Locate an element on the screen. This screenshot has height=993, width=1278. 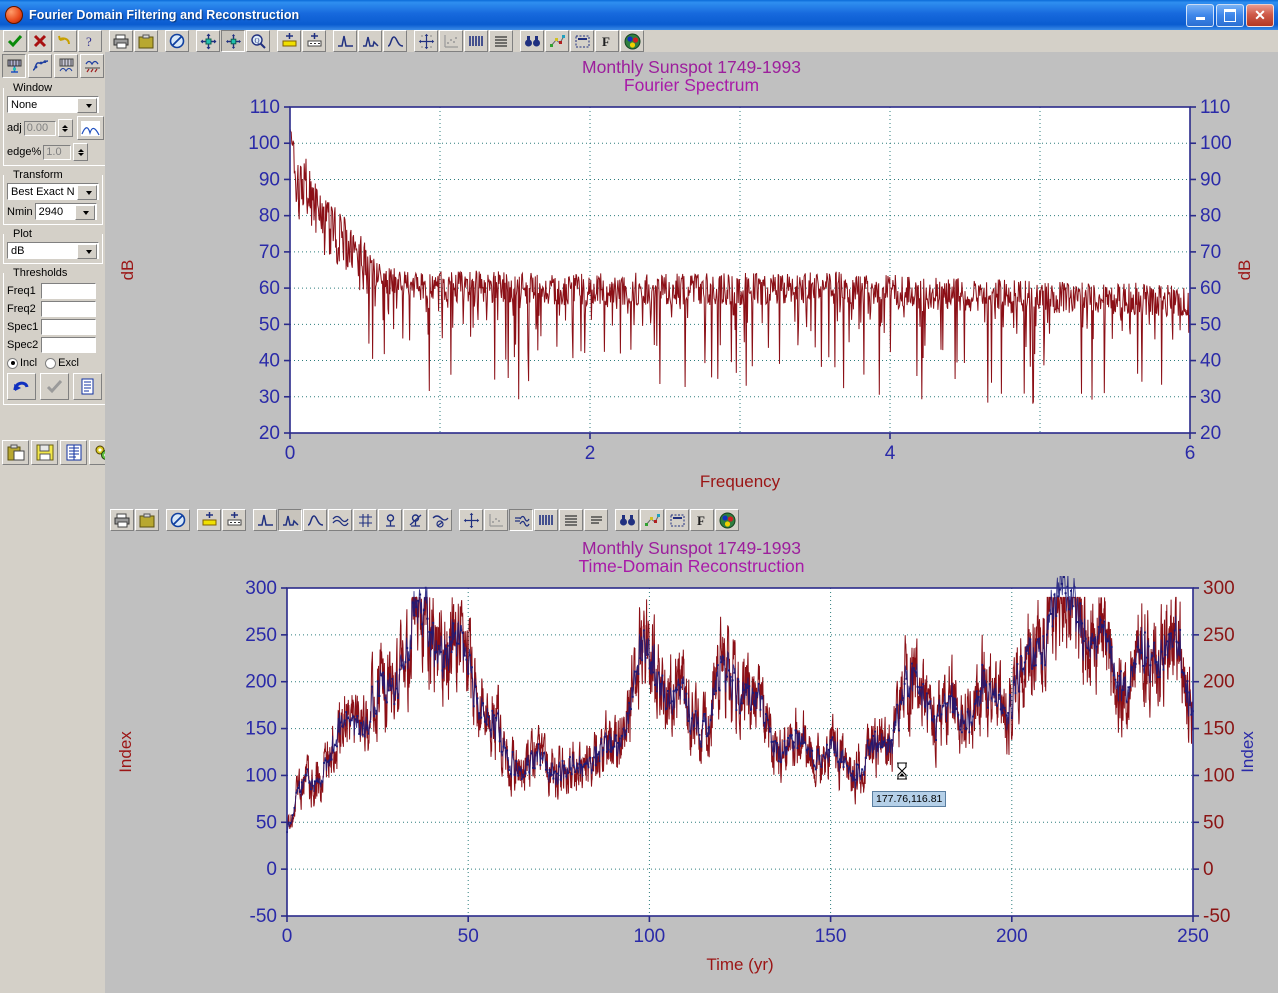
point-button is located at coordinates (390, 520).